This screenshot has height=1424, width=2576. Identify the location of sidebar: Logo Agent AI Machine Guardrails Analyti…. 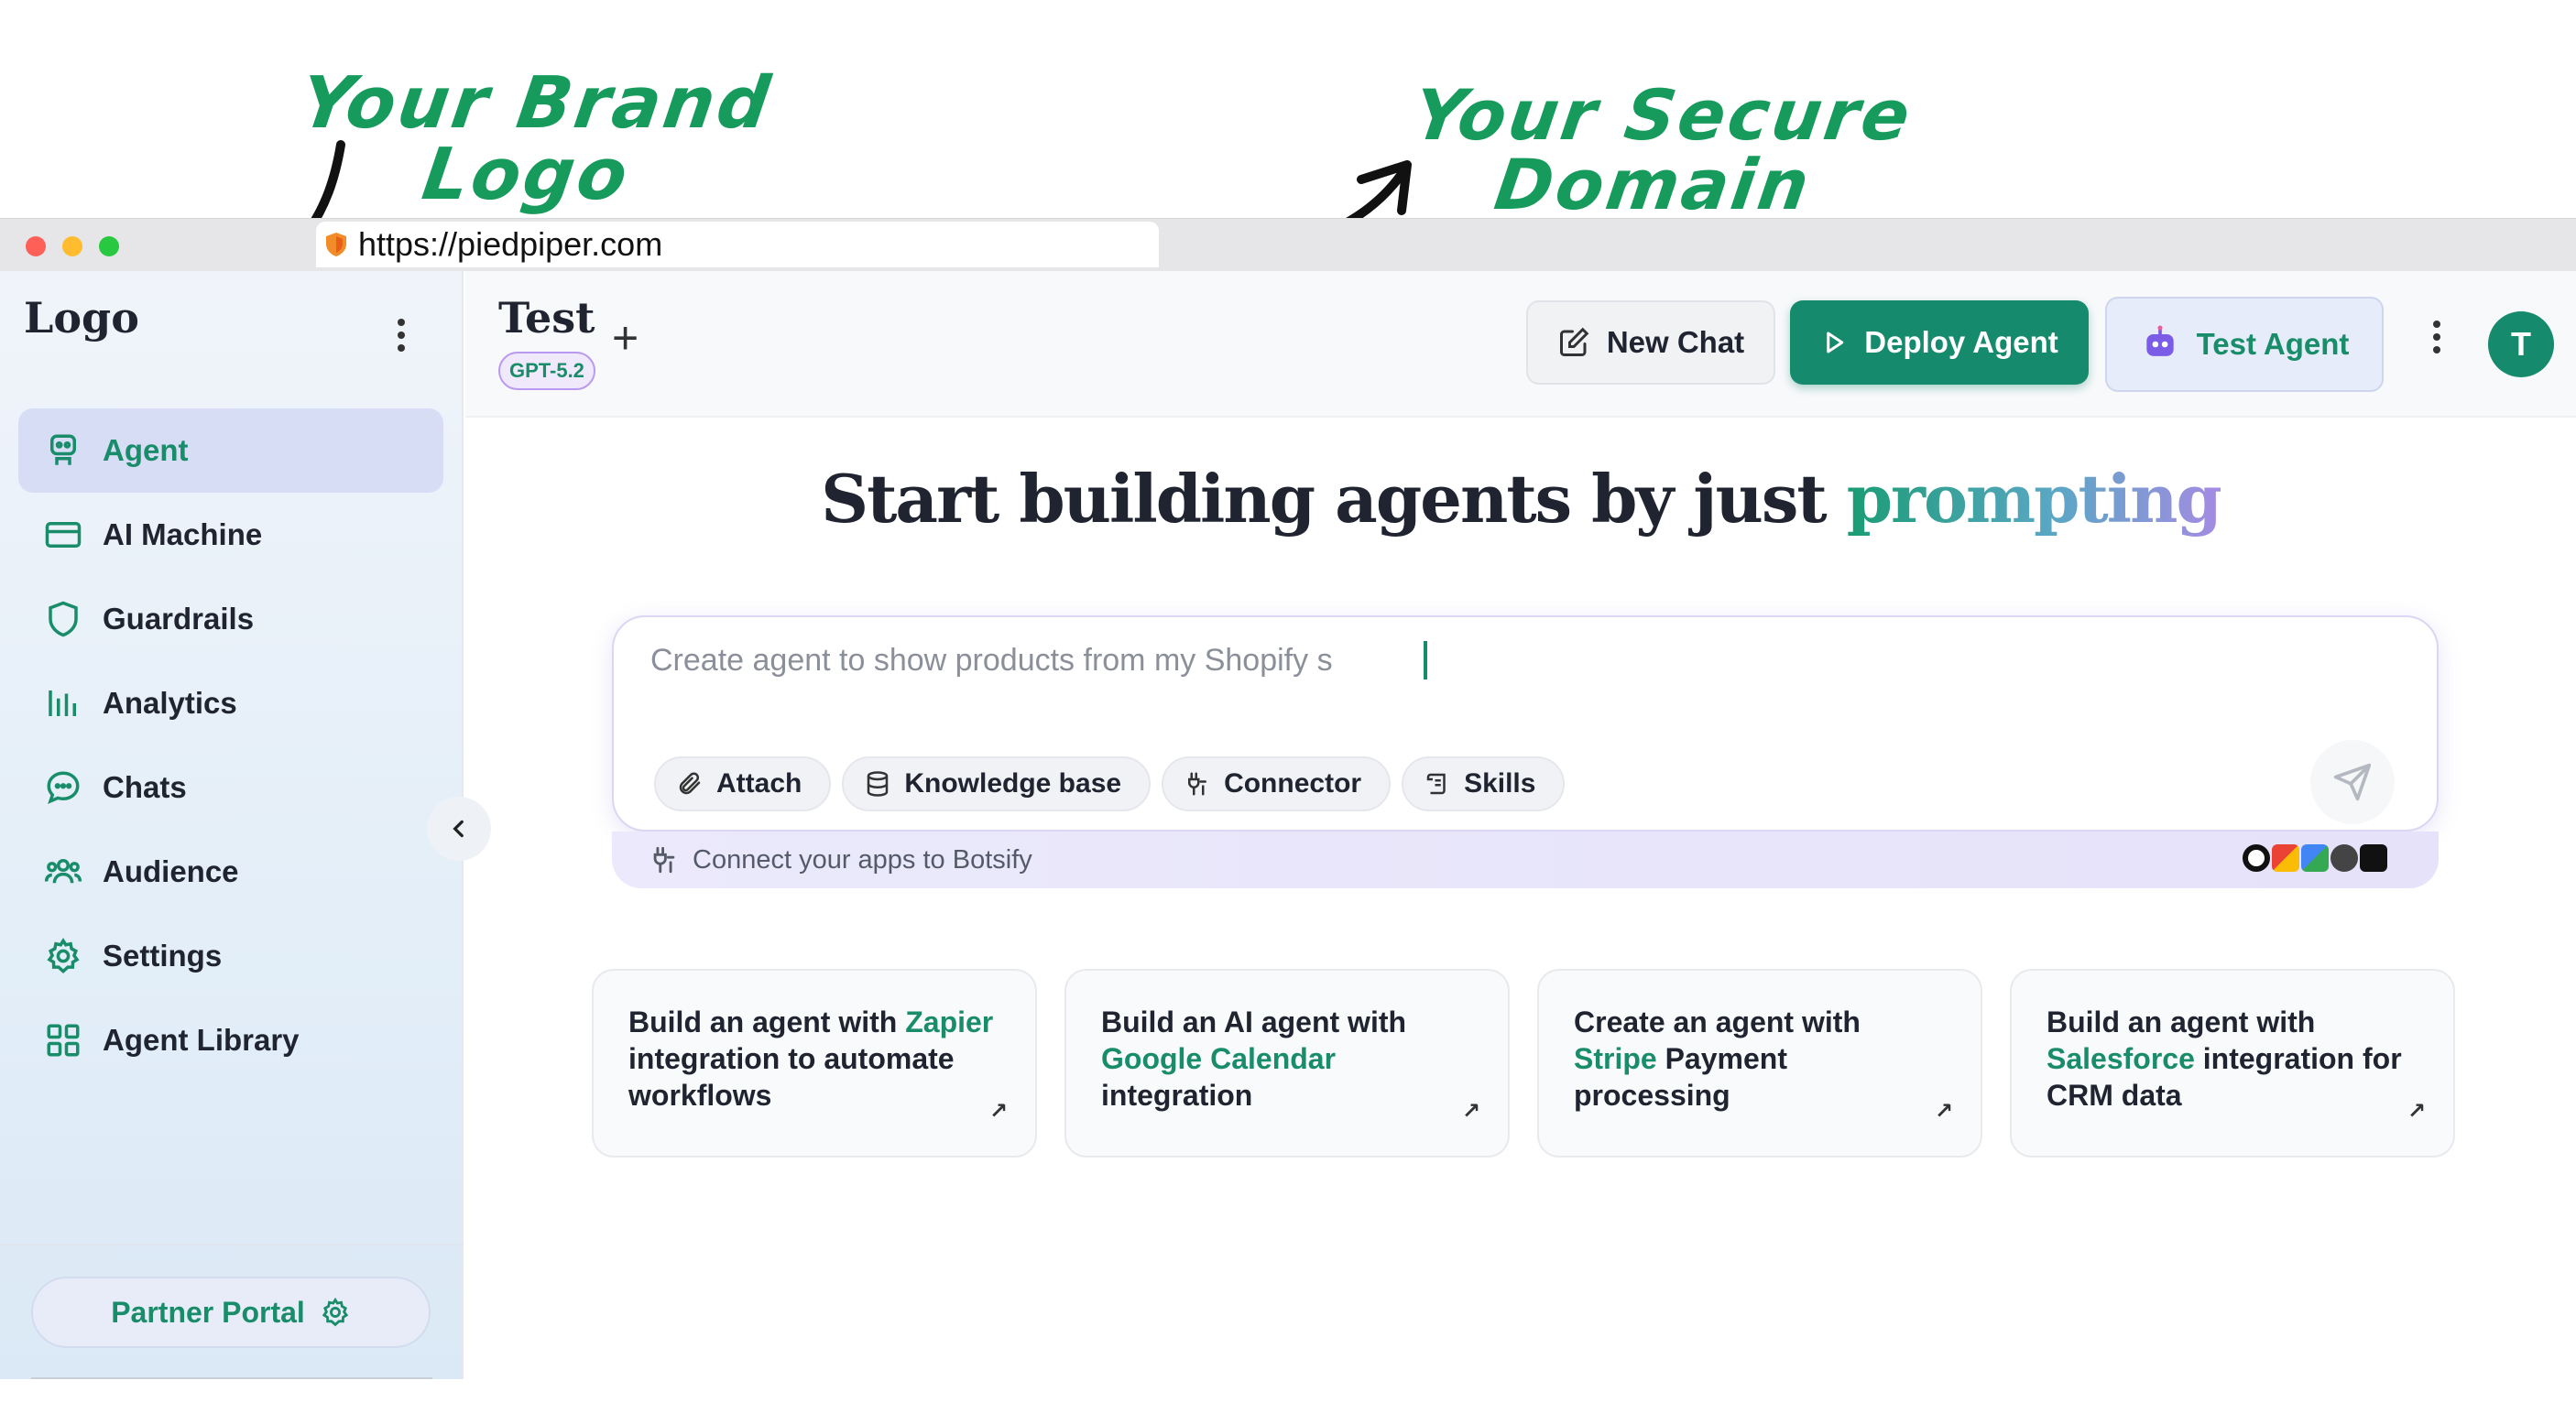
(232, 825).